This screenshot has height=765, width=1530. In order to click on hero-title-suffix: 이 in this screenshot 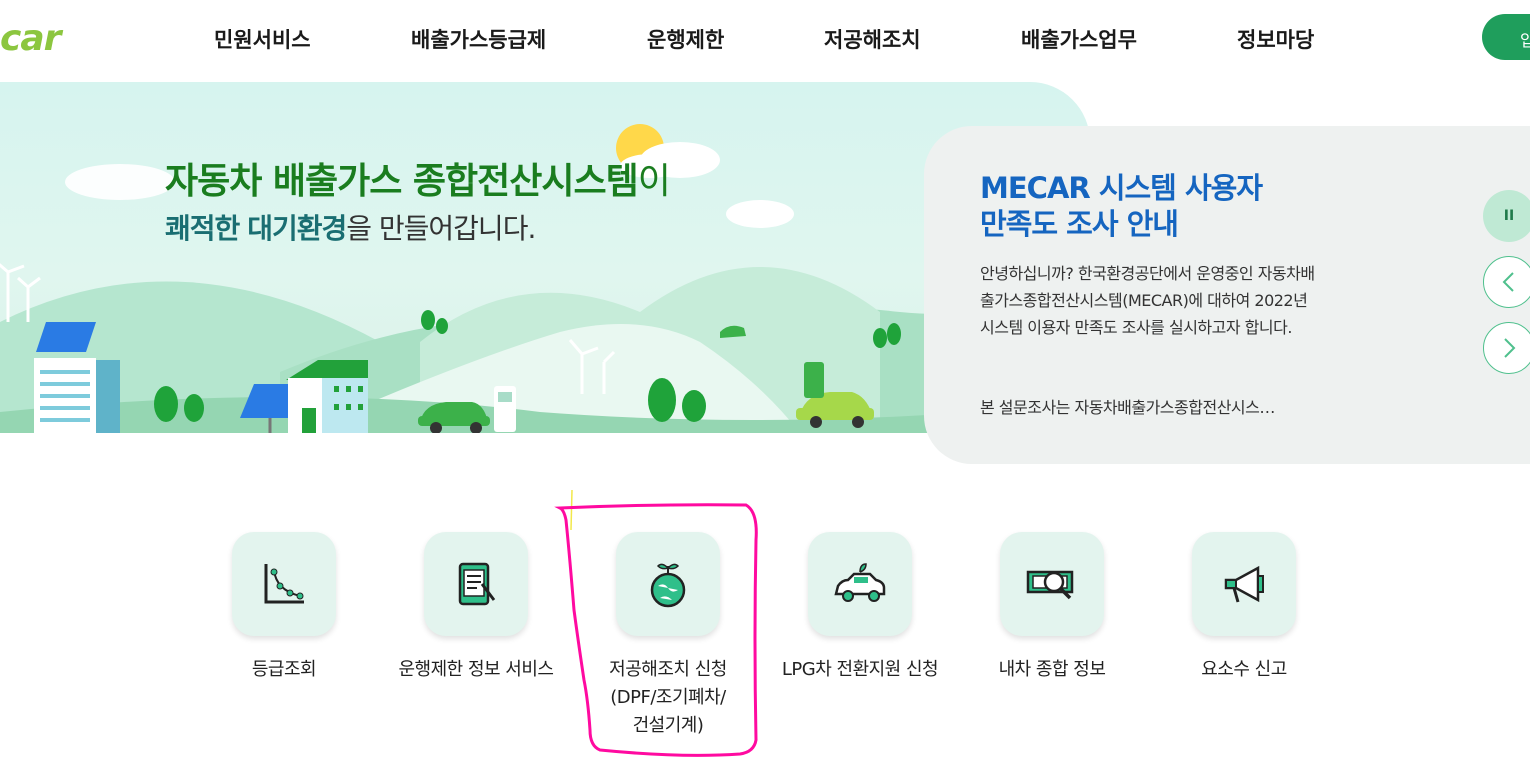, I will do `click(654, 181)`.